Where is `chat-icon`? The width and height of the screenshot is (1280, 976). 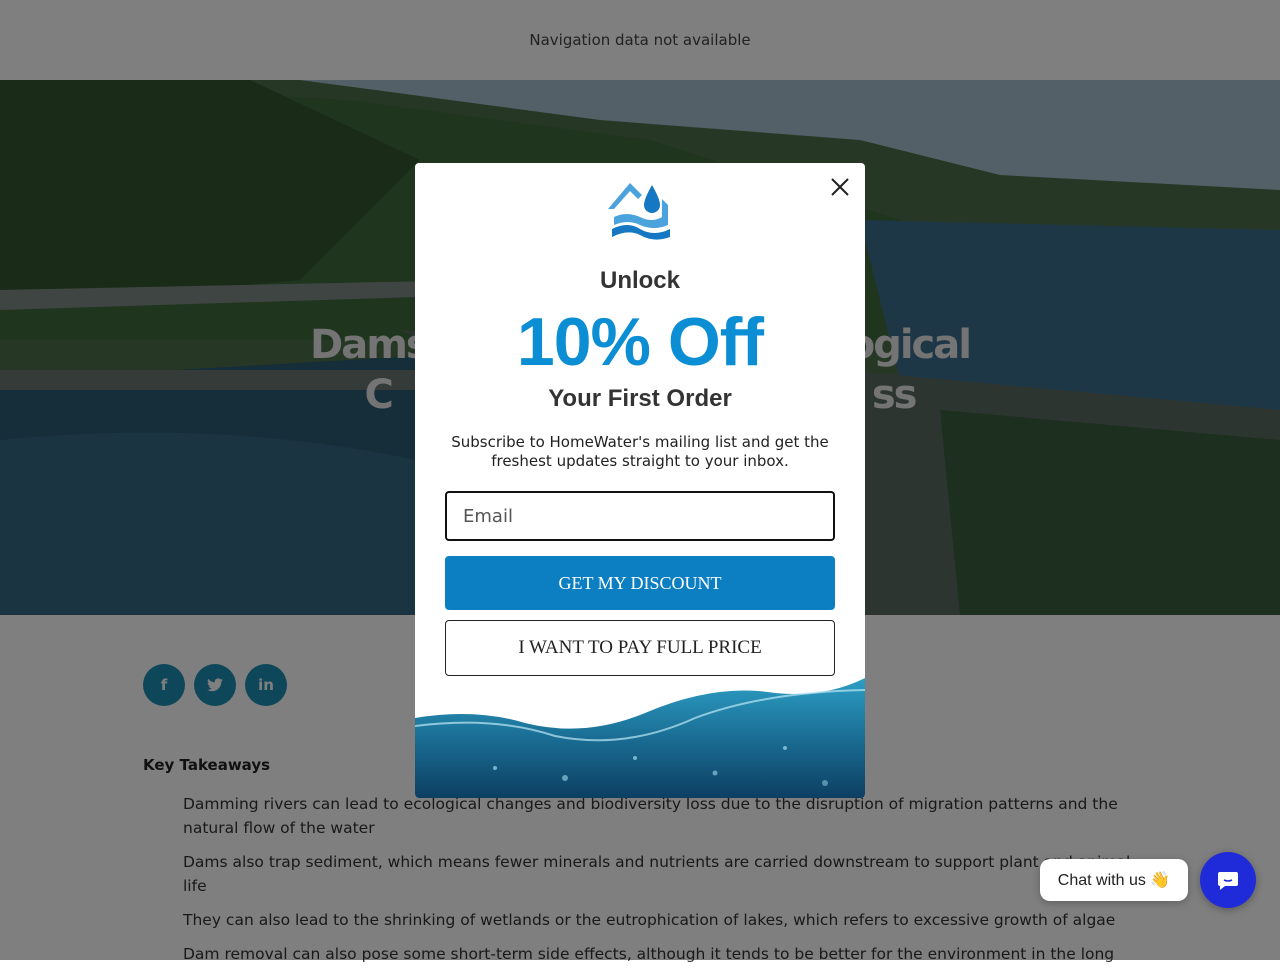
chat-icon is located at coordinates (1228, 881).